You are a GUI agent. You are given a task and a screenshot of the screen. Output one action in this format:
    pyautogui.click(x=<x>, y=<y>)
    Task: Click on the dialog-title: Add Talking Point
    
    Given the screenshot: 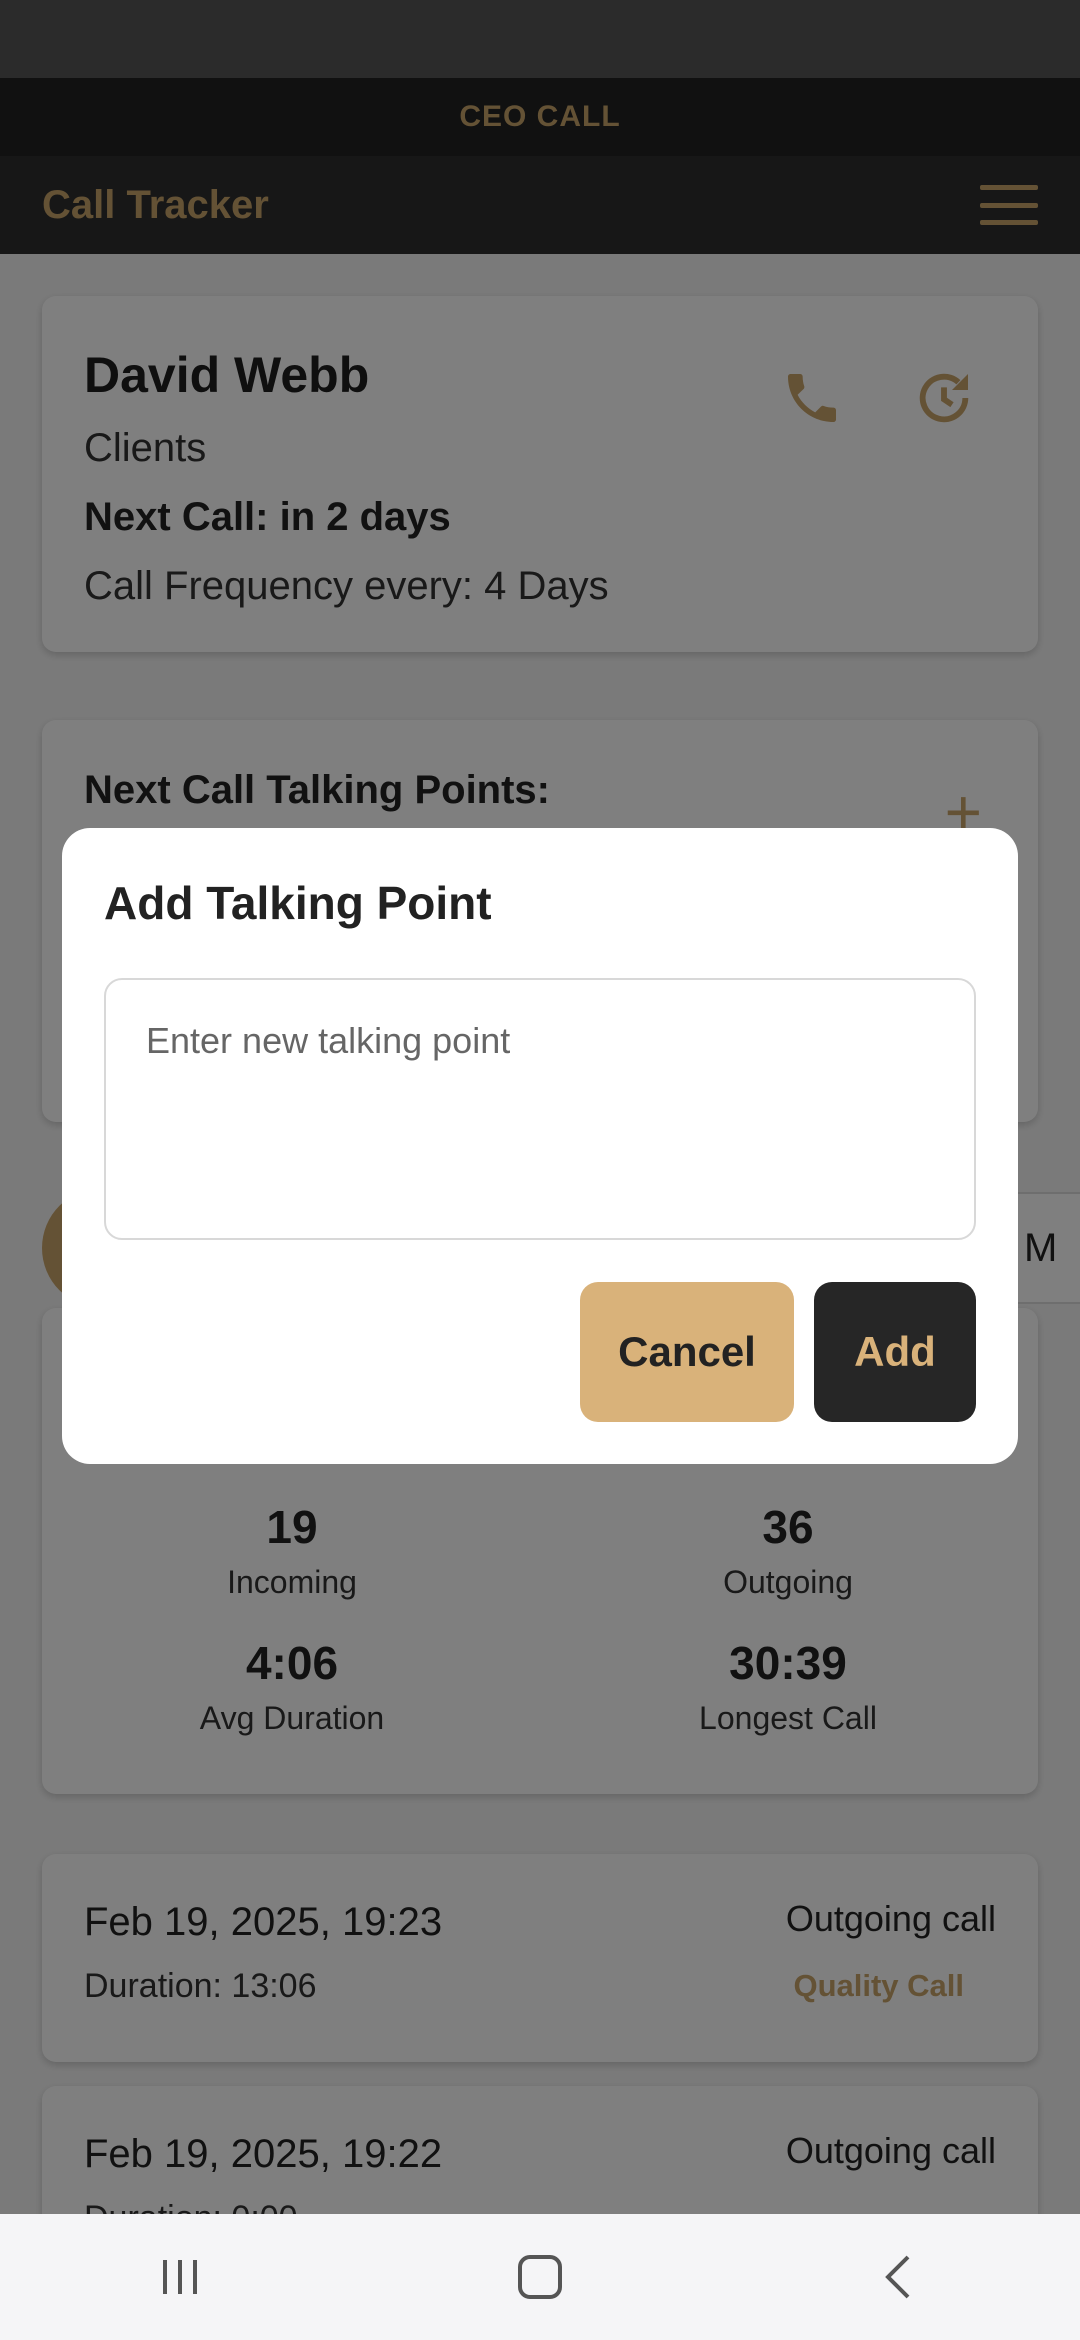 What is the action you would take?
    pyautogui.click(x=298, y=903)
    